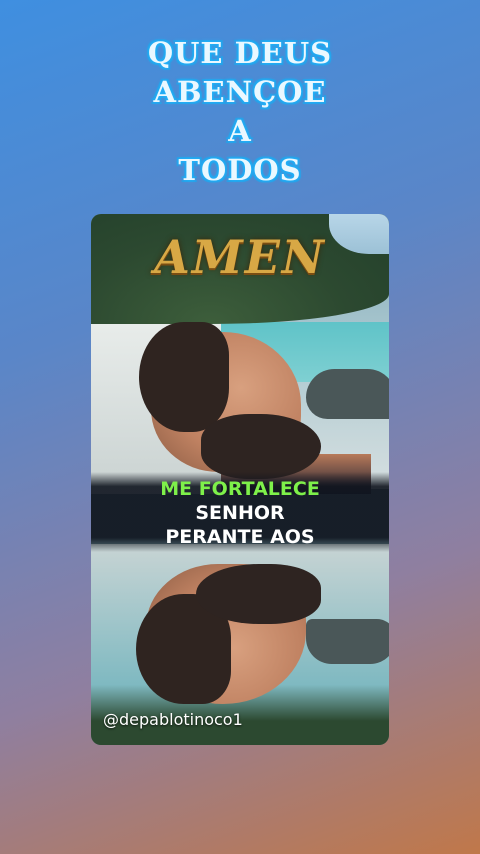  I want to click on creator-handle: @depablotinoco1, so click(173, 719).